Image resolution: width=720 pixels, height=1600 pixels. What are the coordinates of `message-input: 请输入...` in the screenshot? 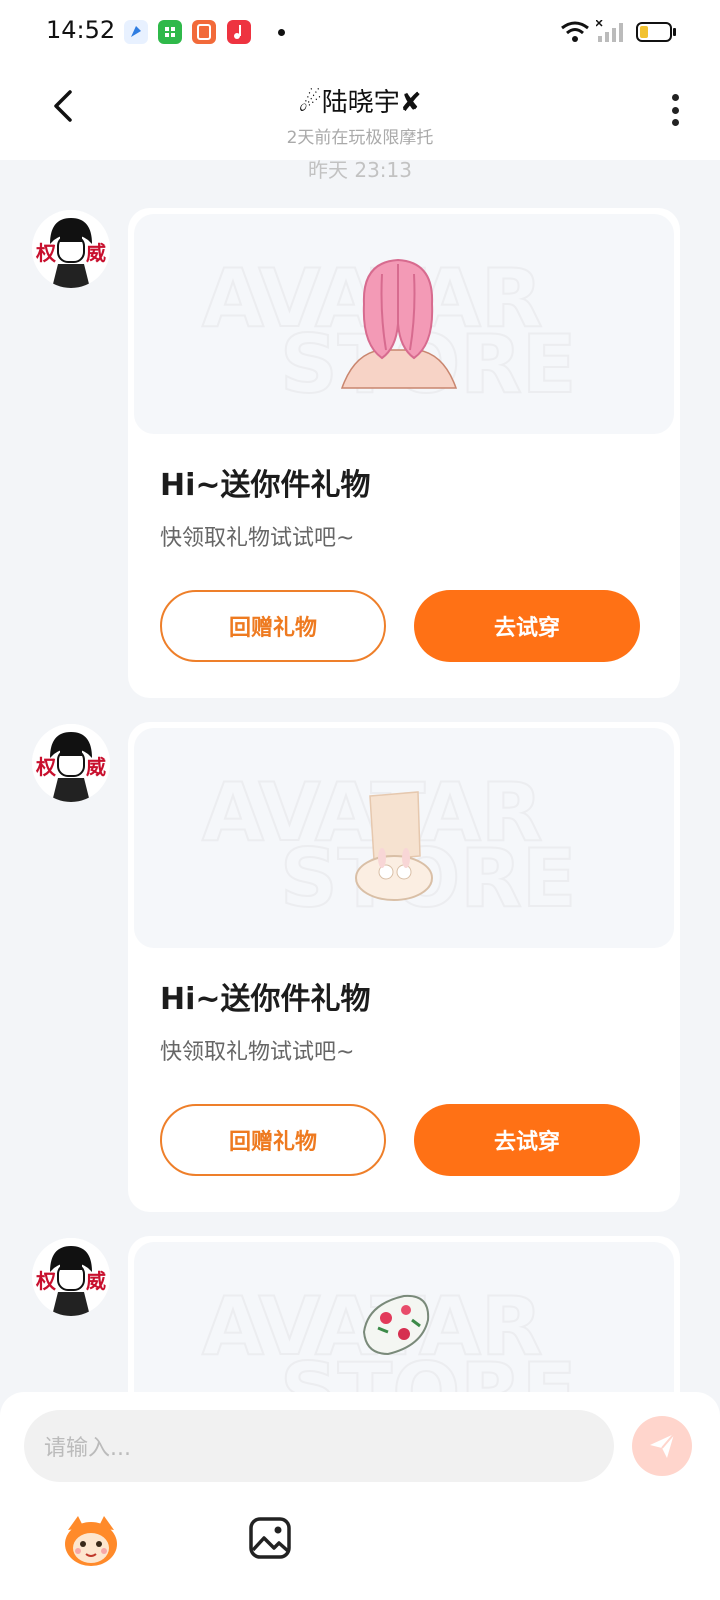 It's located at (319, 1446).